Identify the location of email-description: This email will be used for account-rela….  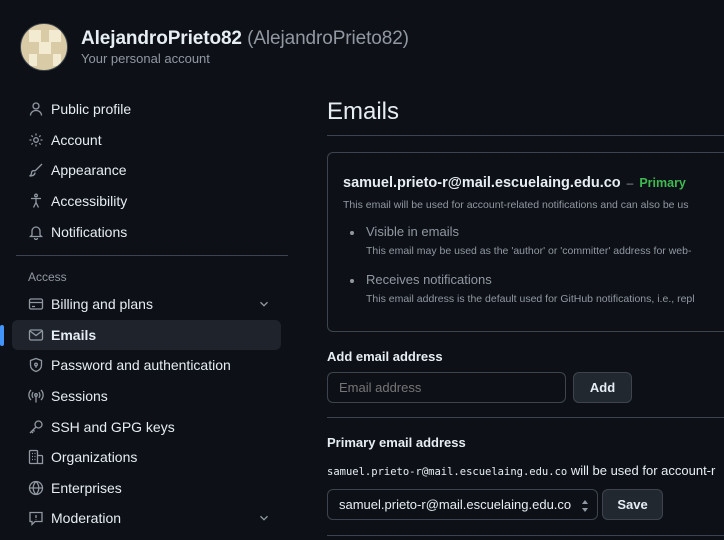
(516, 205).